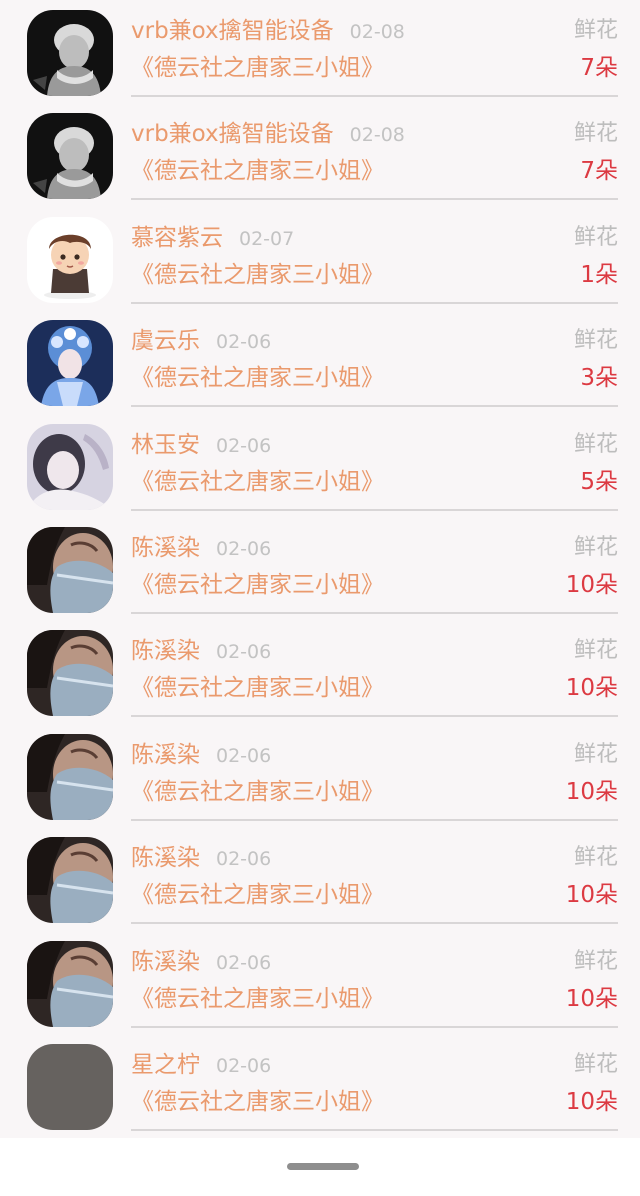 The height and width of the screenshot is (1196, 640). I want to click on placeholder-avatar-image, so click(70, 1086).